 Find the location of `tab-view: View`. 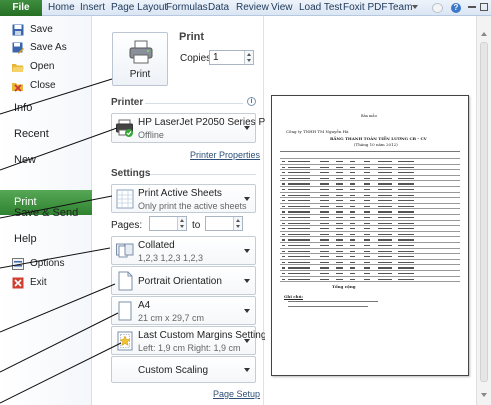

tab-view: View is located at coordinates (282, 8).